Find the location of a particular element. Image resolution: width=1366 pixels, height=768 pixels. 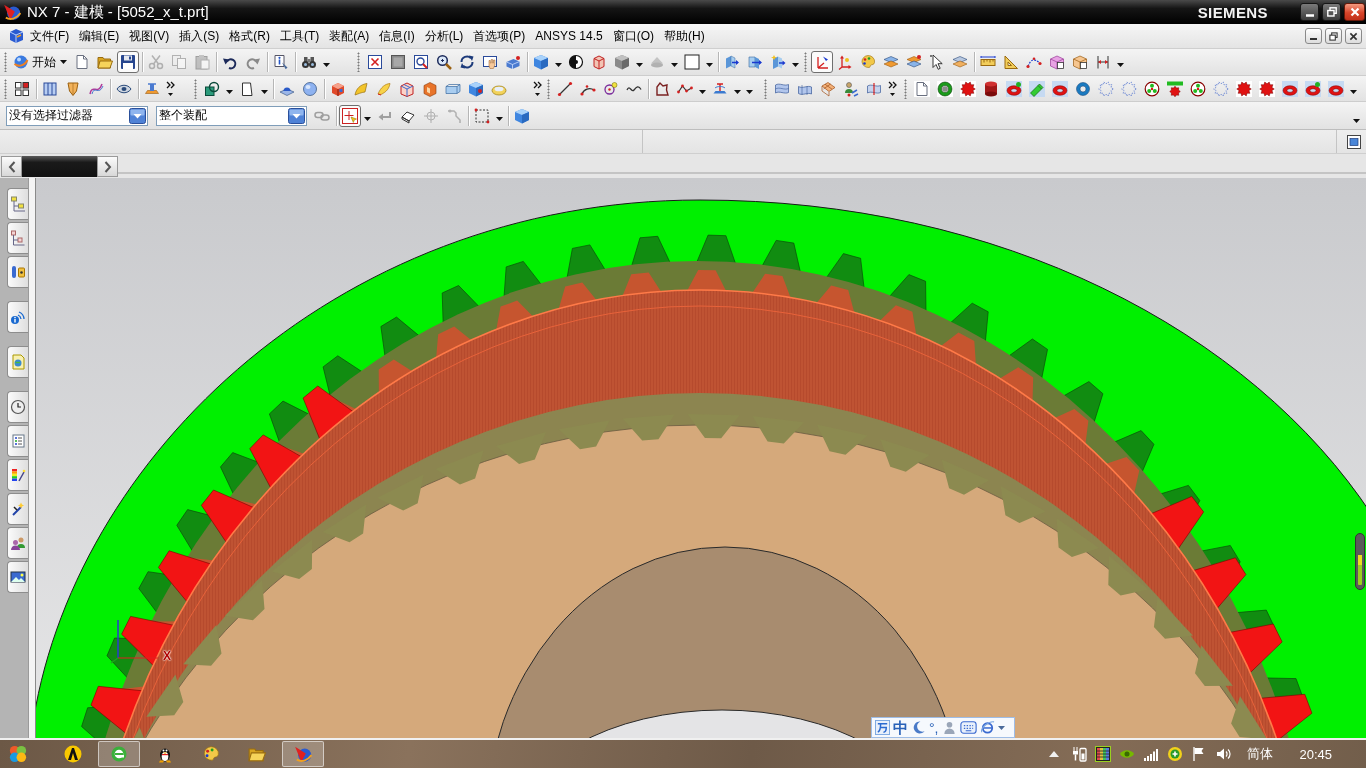

window-title: NX 7 - 建模 - [5052_x_t.prt] is located at coordinates (118, 12).